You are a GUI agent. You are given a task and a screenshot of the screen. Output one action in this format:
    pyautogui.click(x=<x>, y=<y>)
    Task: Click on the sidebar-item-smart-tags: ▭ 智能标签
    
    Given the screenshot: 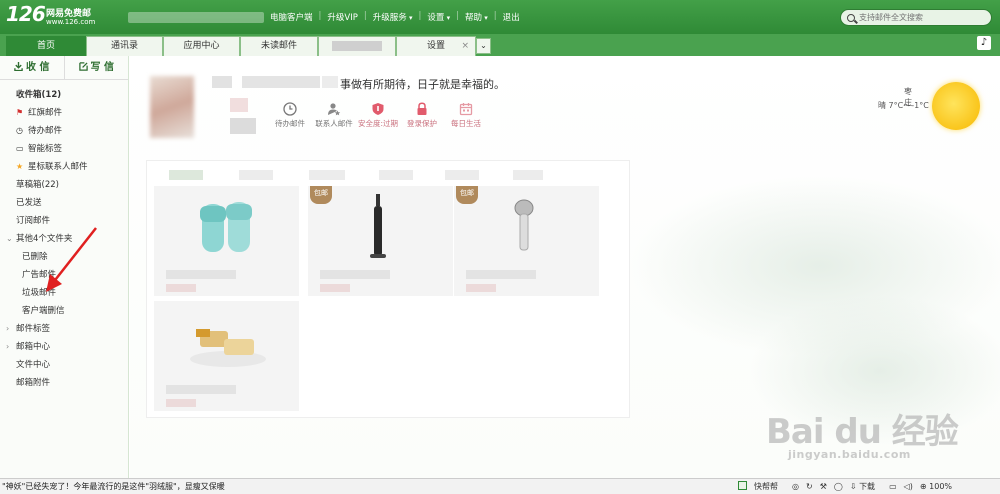 What is the action you would take?
    pyautogui.click(x=64, y=149)
    